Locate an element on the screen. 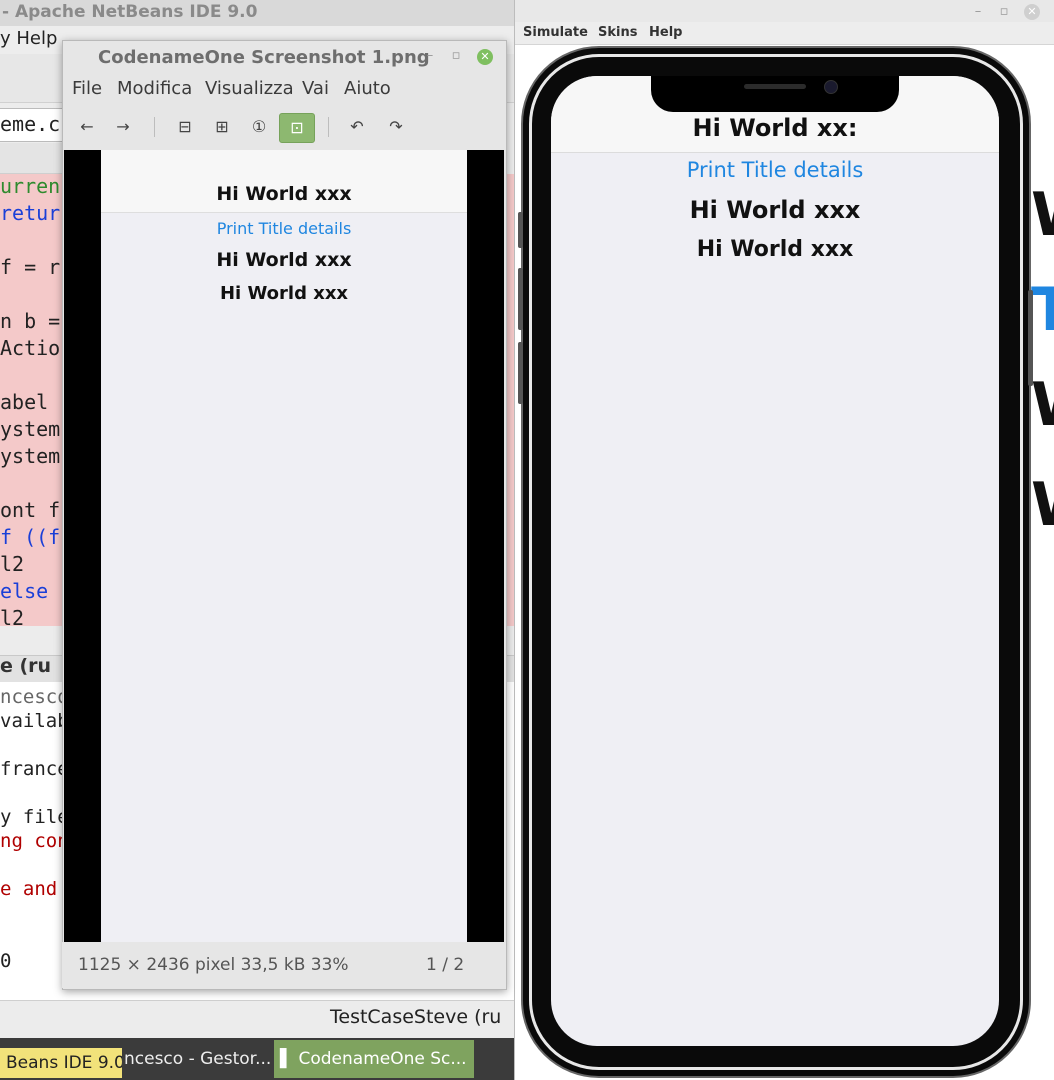  actual-size-icon: ① is located at coordinates (259, 127).